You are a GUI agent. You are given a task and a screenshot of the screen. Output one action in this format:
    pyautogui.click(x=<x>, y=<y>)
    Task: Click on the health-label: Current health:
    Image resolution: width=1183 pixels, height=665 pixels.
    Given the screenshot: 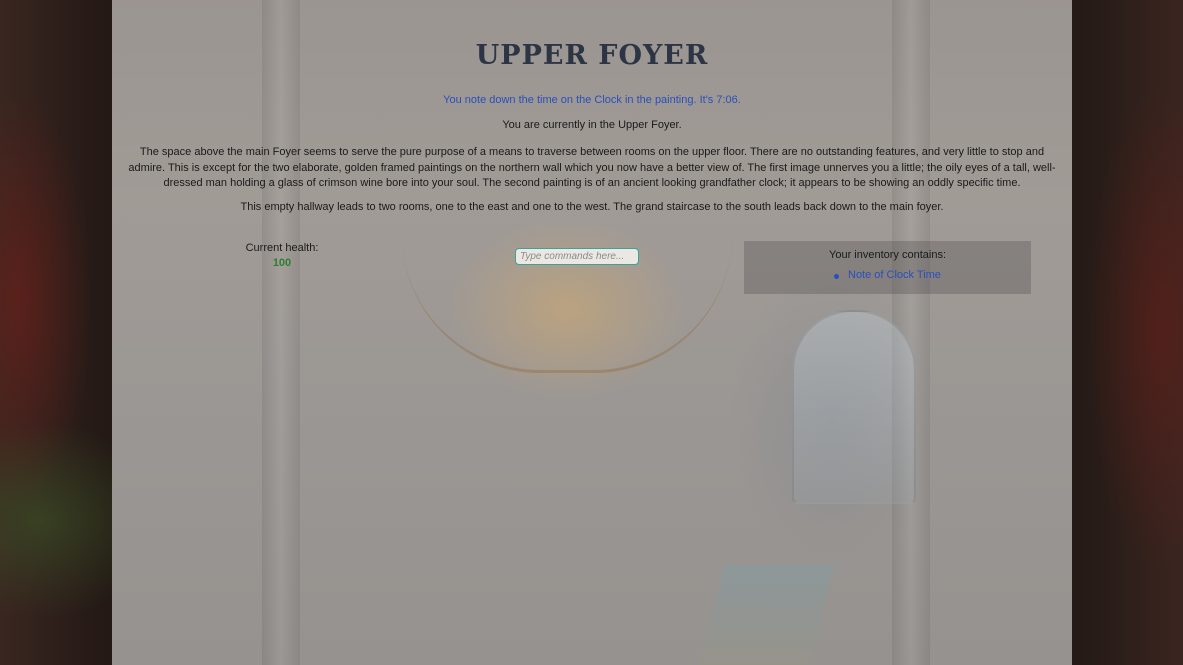 What is the action you would take?
    pyautogui.click(x=282, y=248)
    